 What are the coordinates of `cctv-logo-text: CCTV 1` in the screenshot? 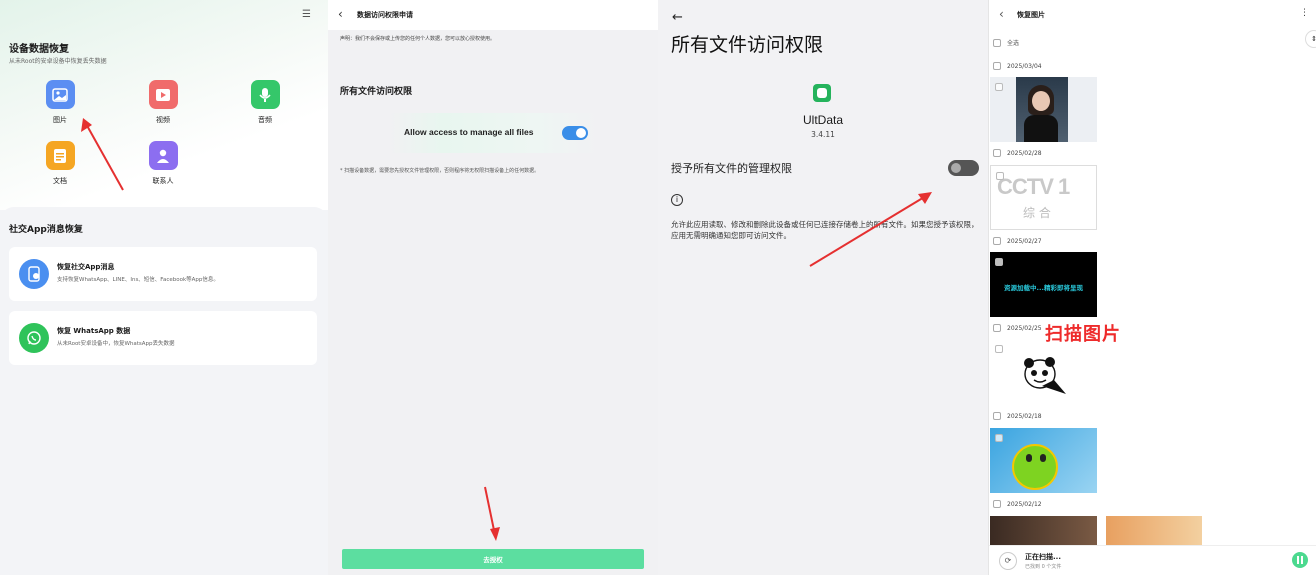 It's located at (1033, 186).